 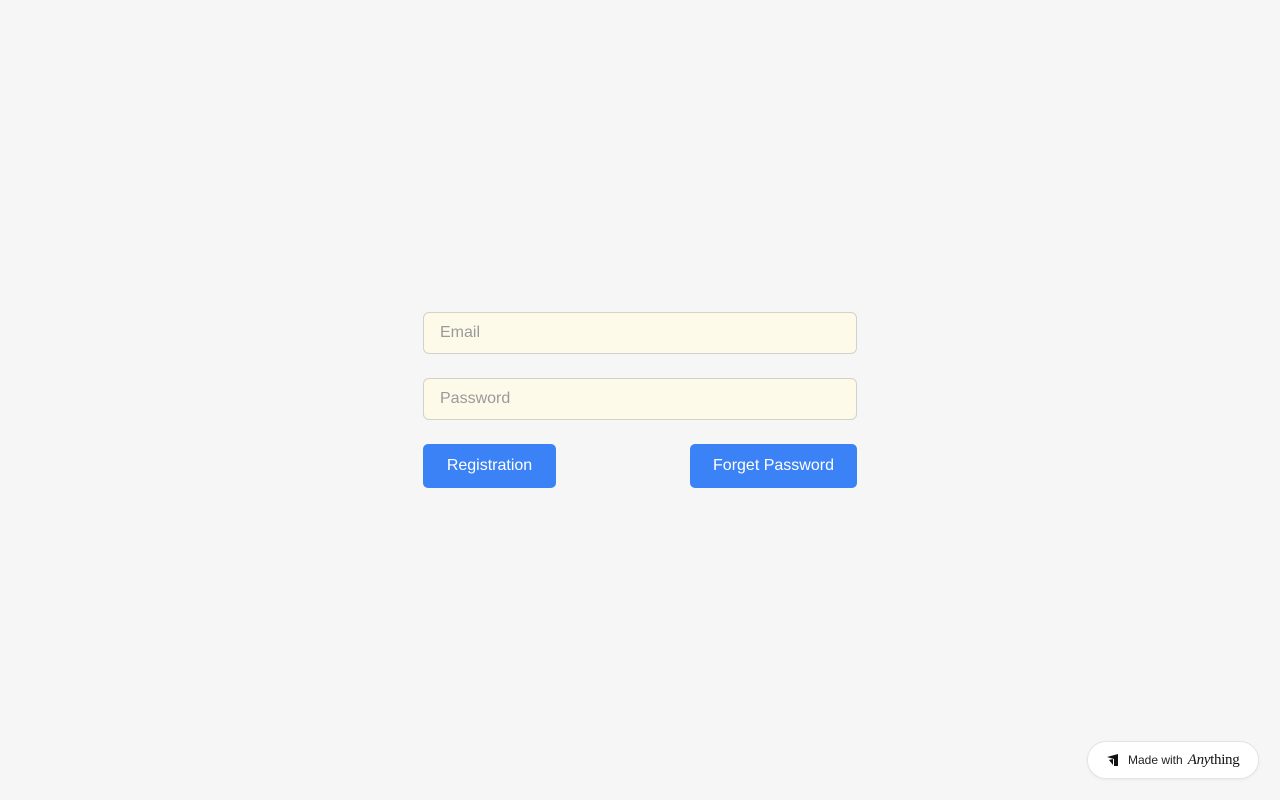 What do you see at coordinates (773, 466) in the screenshot?
I see `forget-password-button: Forget Password` at bounding box center [773, 466].